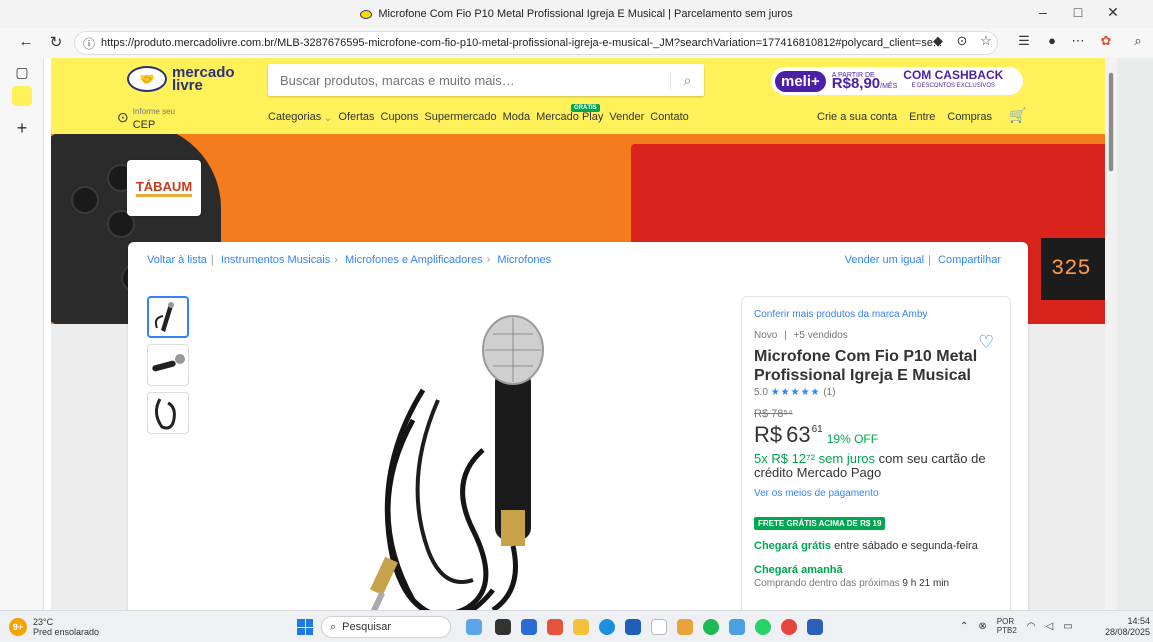  Describe the element at coordinates (1043, 12) in the screenshot. I see `minimize-button: –` at that location.